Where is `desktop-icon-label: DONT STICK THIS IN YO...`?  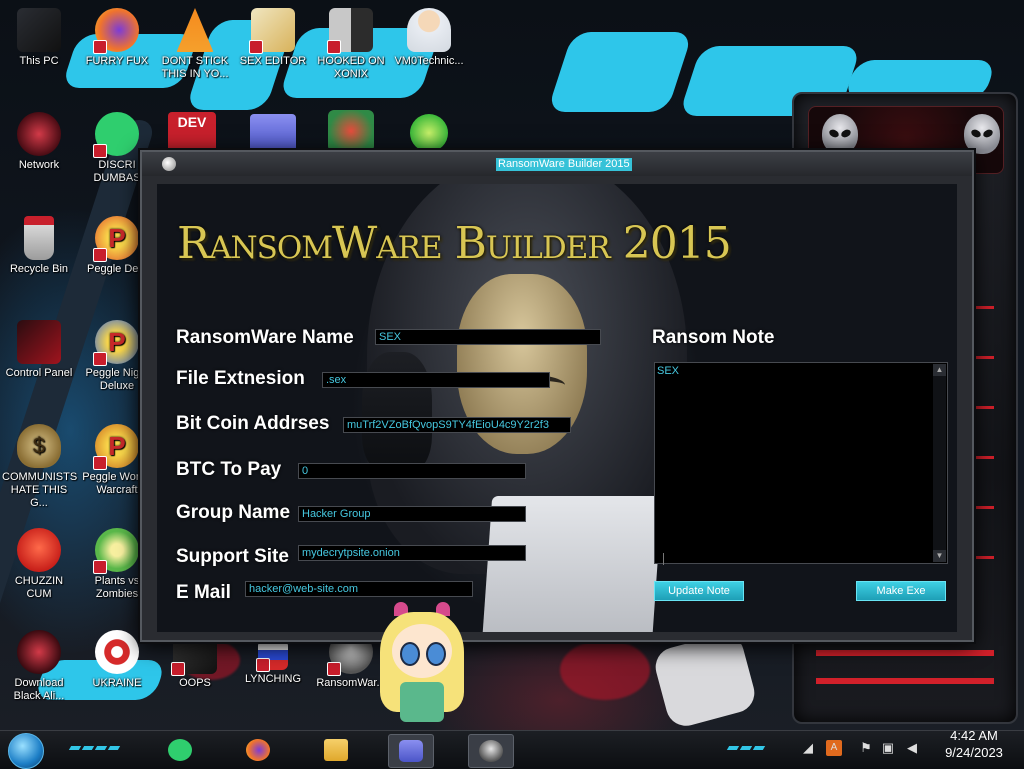 desktop-icon-label: DONT STICK THIS IN YO... is located at coordinates (195, 67).